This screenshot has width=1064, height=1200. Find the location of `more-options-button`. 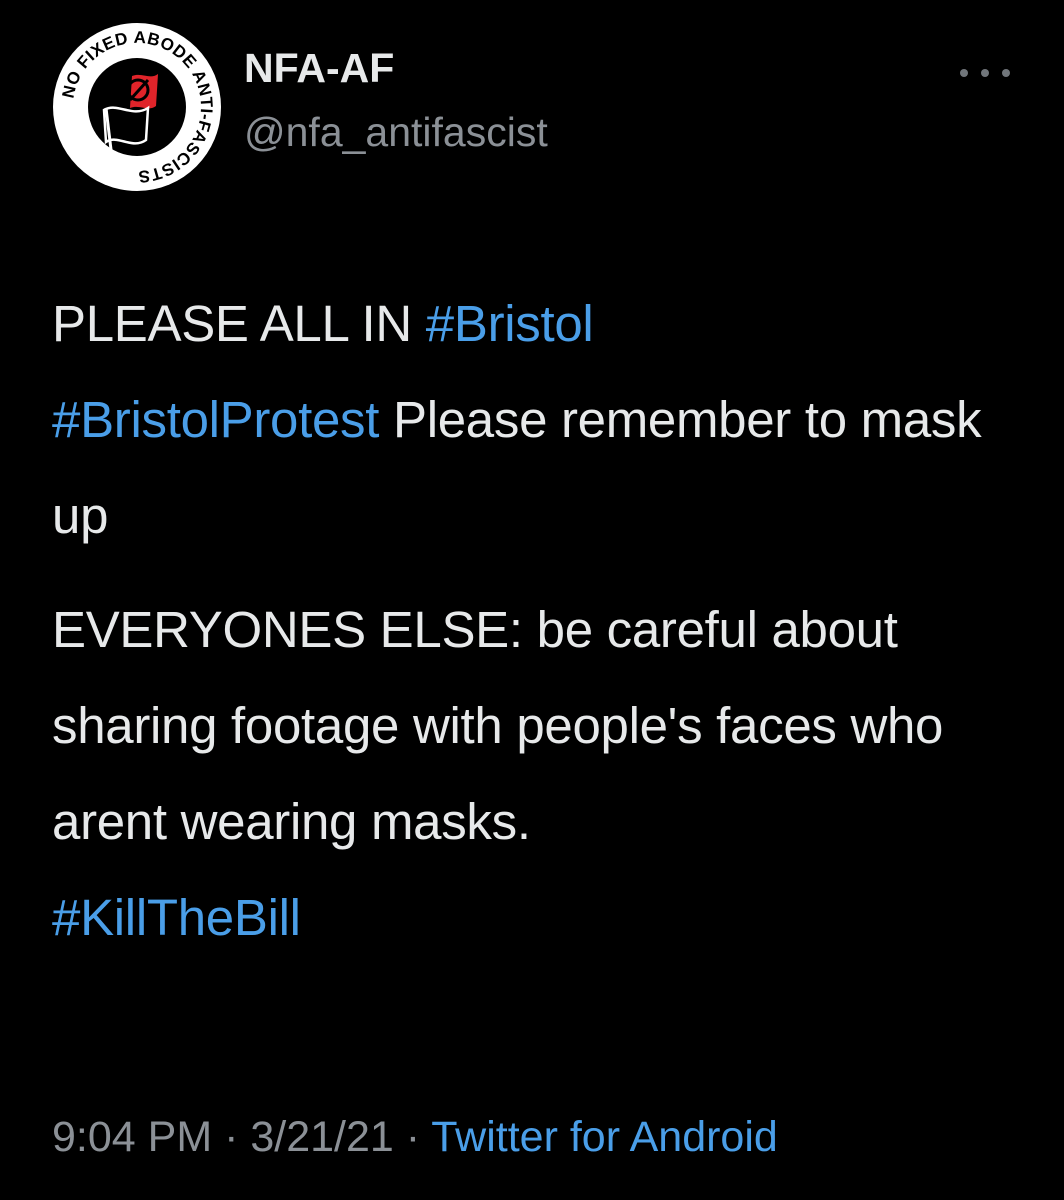

more-options-button is located at coordinates (985, 73).